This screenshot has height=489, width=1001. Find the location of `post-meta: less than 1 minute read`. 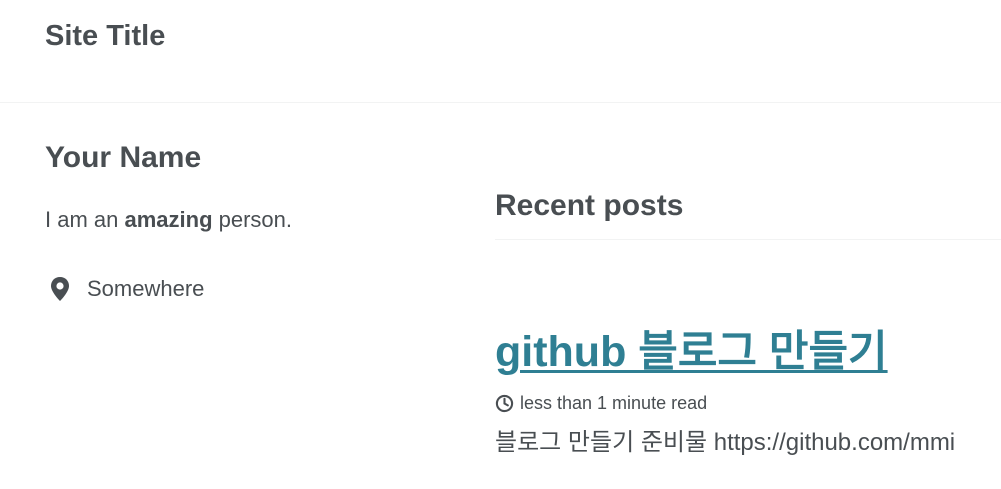

post-meta: less than 1 minute read is located at coordinates (601, 403).